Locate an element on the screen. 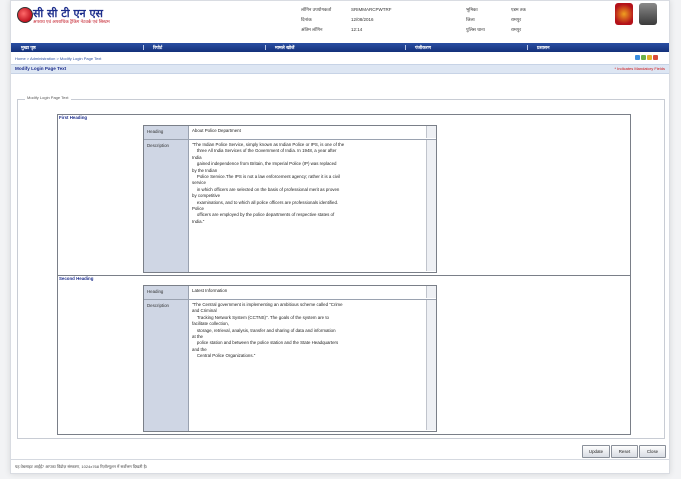 This screenshot has width=681, height=479. mandatory-note: * Indicates Mandatory Fields is located at coordinates (639, 68).